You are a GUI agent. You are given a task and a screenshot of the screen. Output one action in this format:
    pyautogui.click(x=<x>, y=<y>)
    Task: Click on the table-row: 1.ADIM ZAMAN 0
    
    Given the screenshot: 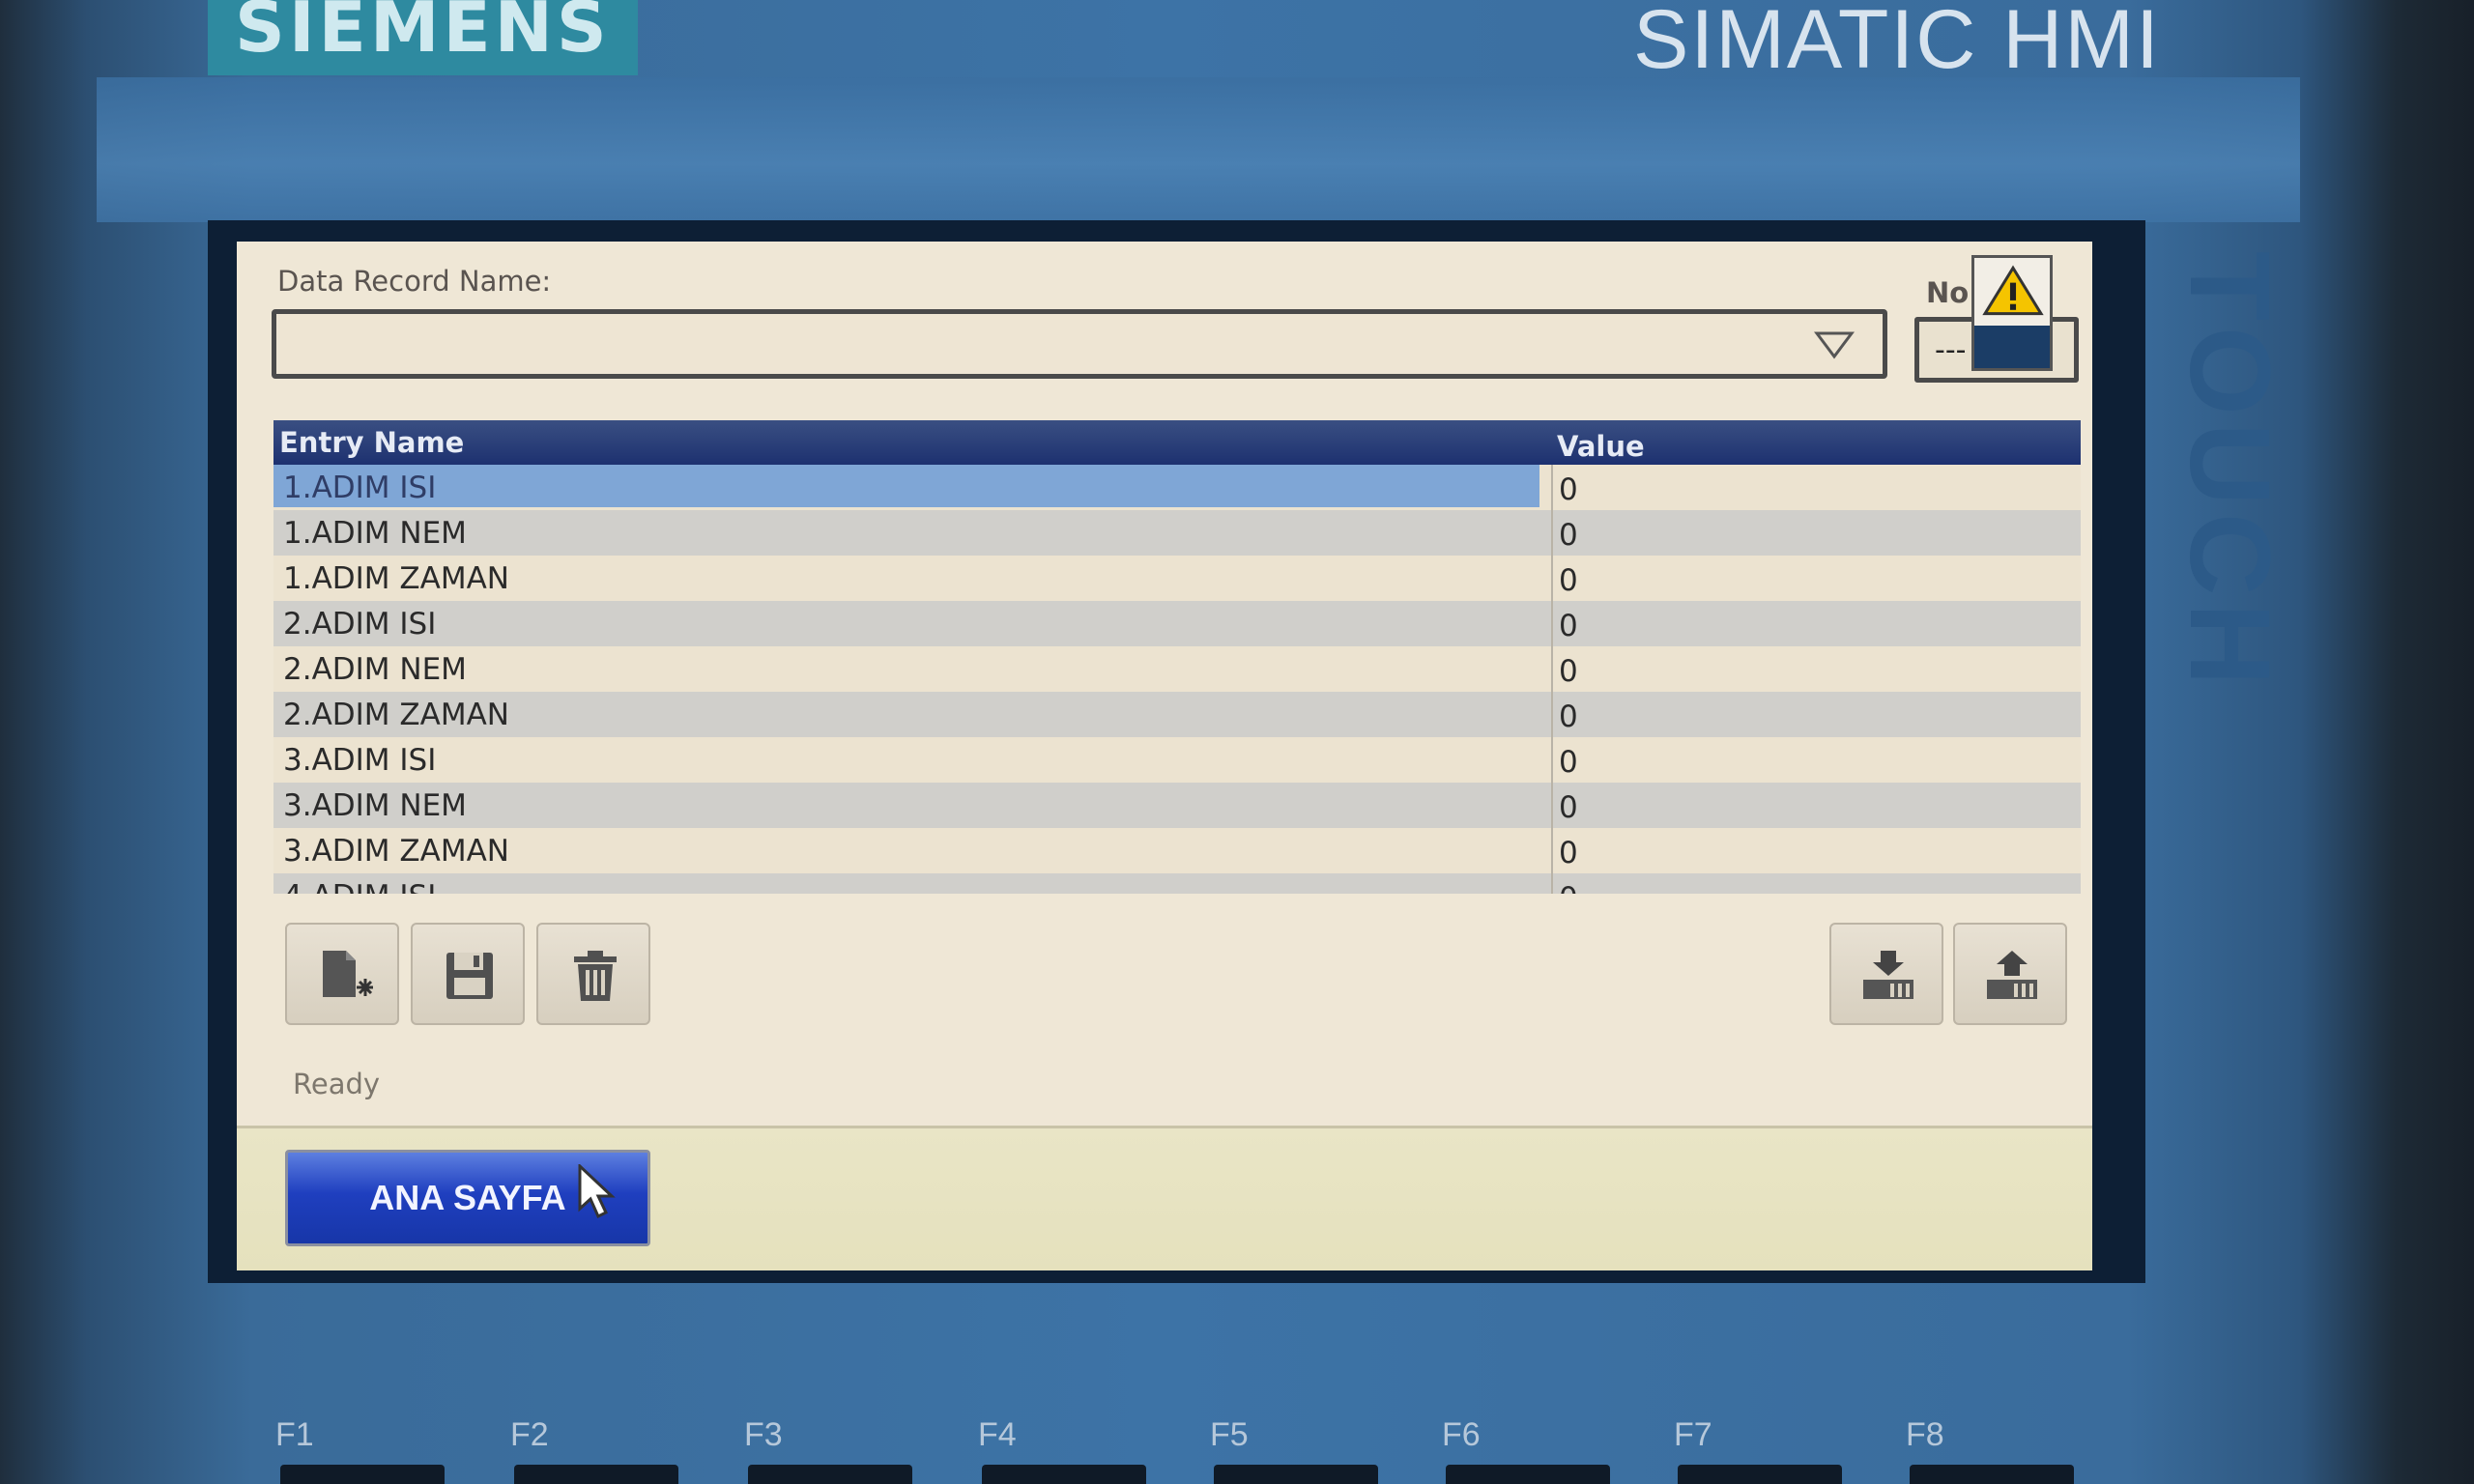 What is the action you would take?
    pyautogui.click(x=1177, y=579)
    